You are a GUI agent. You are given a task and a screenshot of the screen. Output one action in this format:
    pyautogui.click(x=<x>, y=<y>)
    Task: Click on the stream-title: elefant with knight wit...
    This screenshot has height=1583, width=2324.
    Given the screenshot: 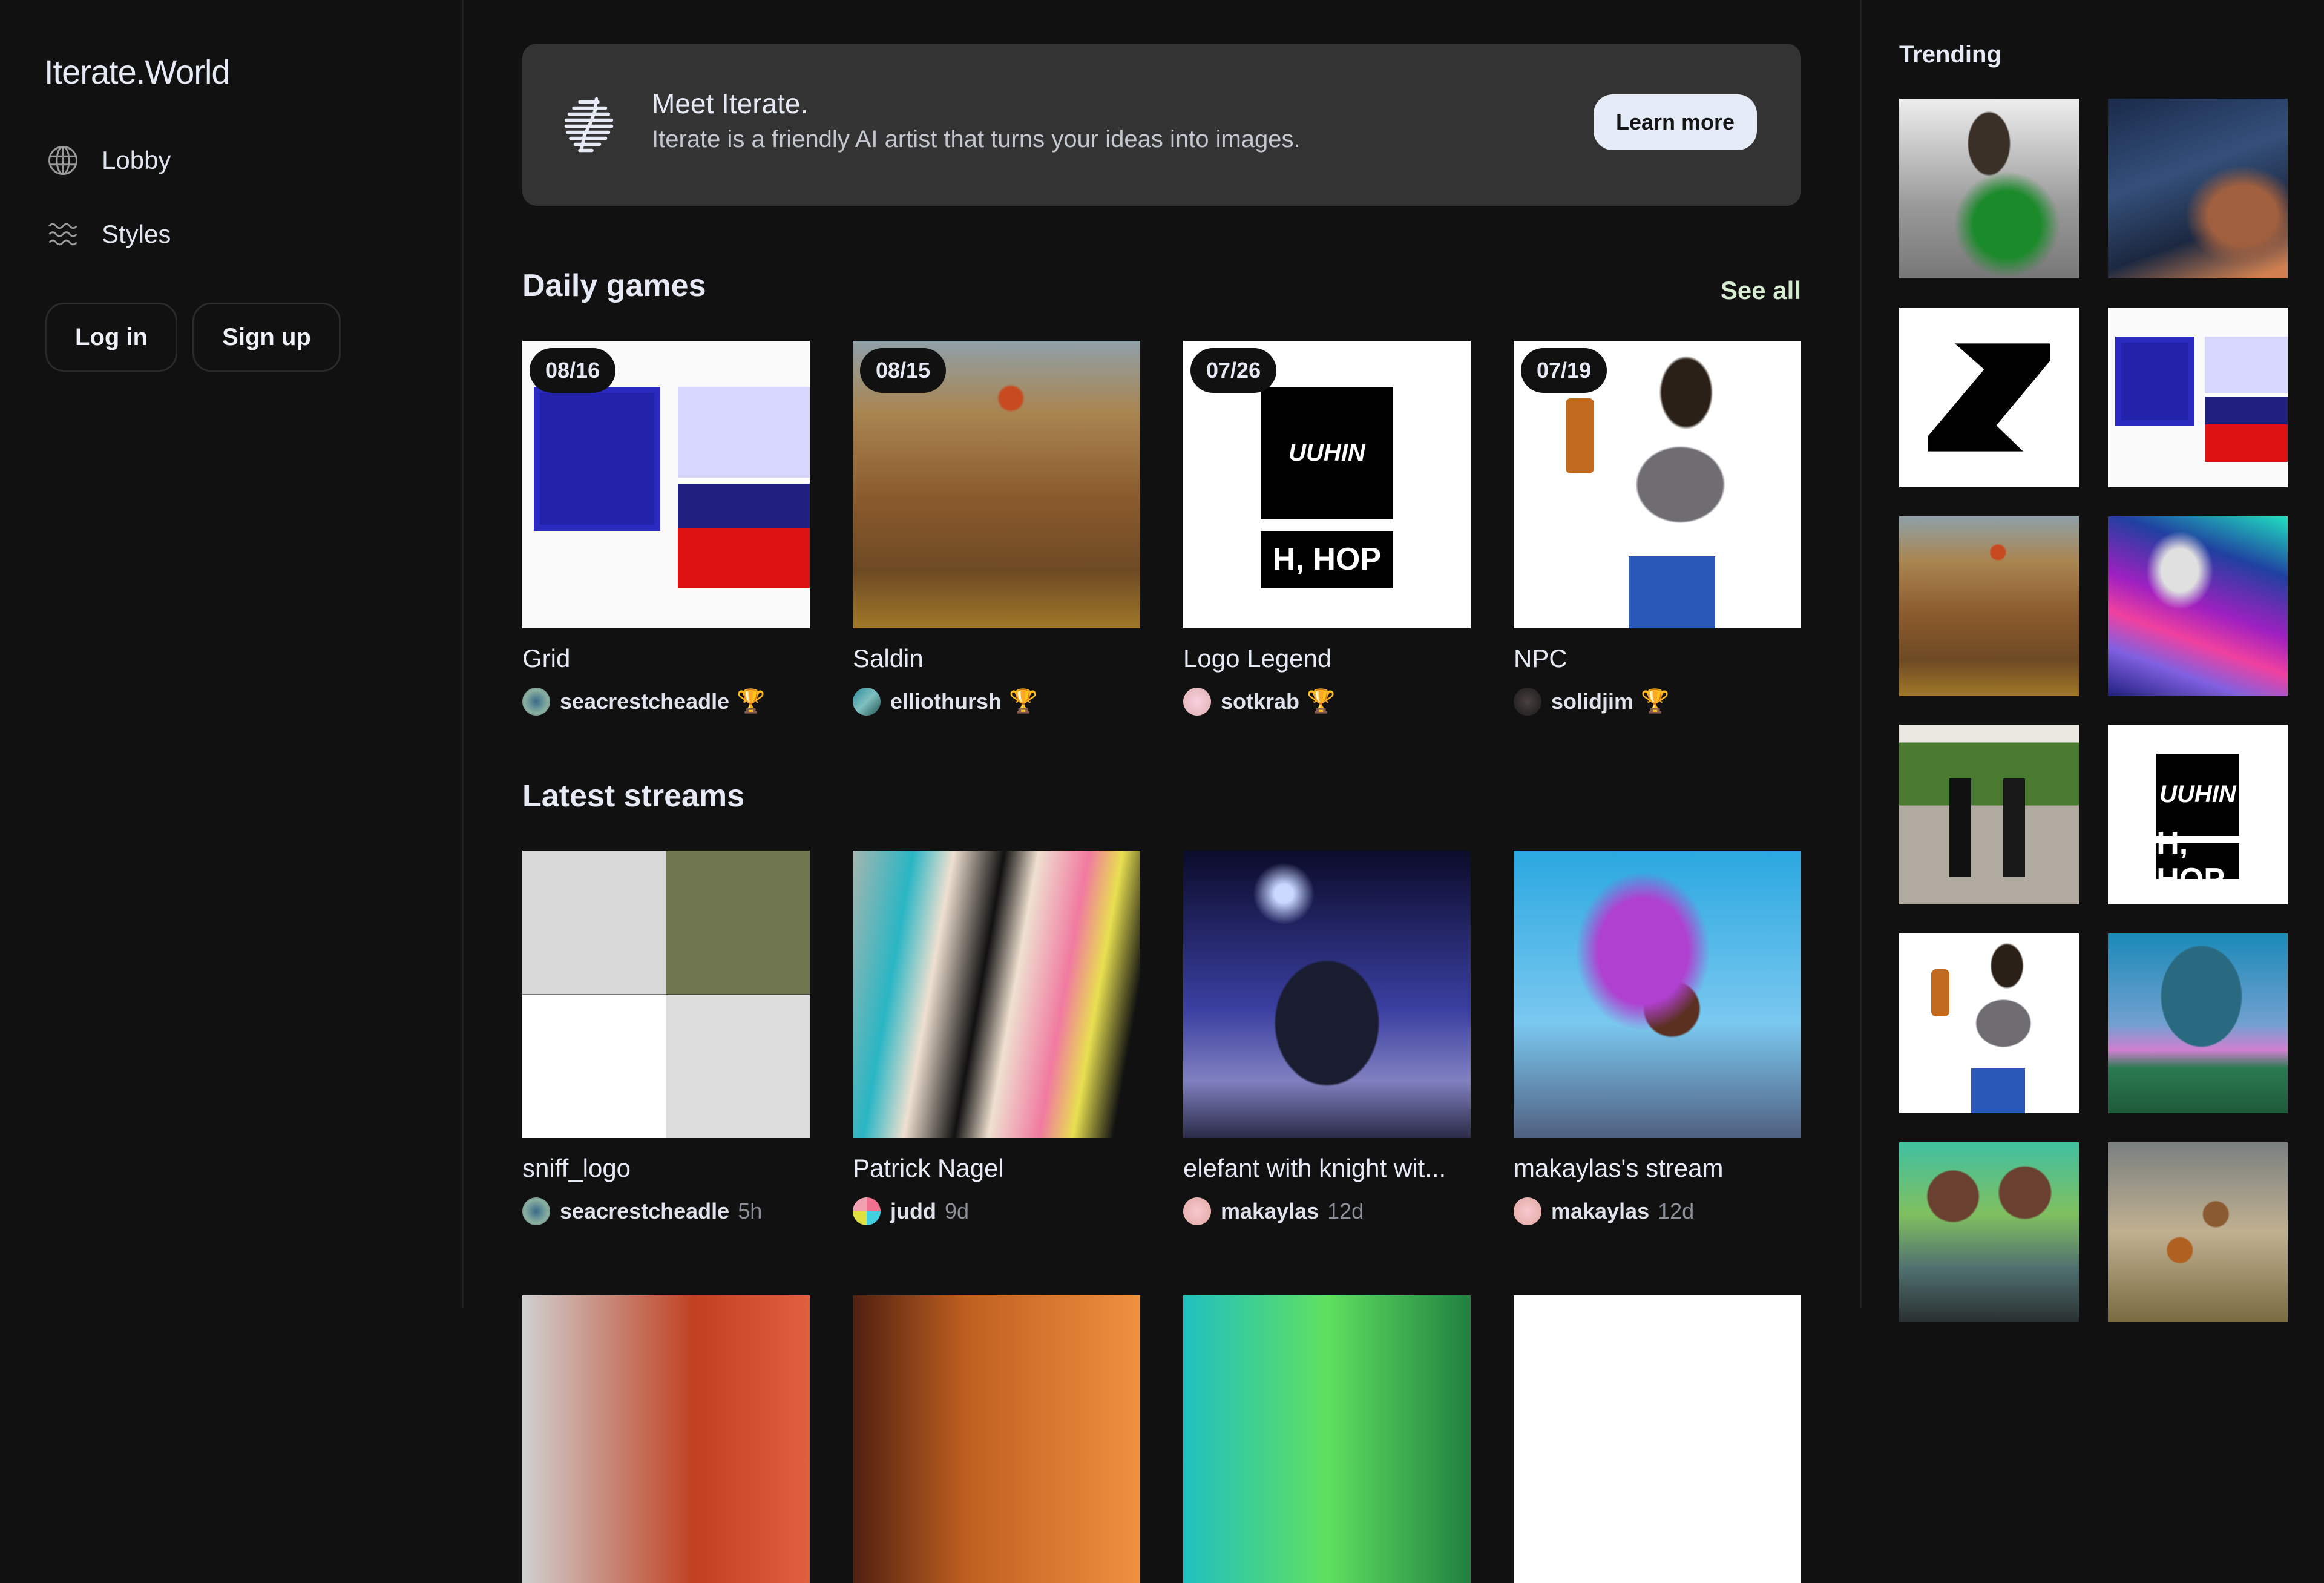 What is the action you would take?
    pyautogui.click(x=1327, y=1169)
    